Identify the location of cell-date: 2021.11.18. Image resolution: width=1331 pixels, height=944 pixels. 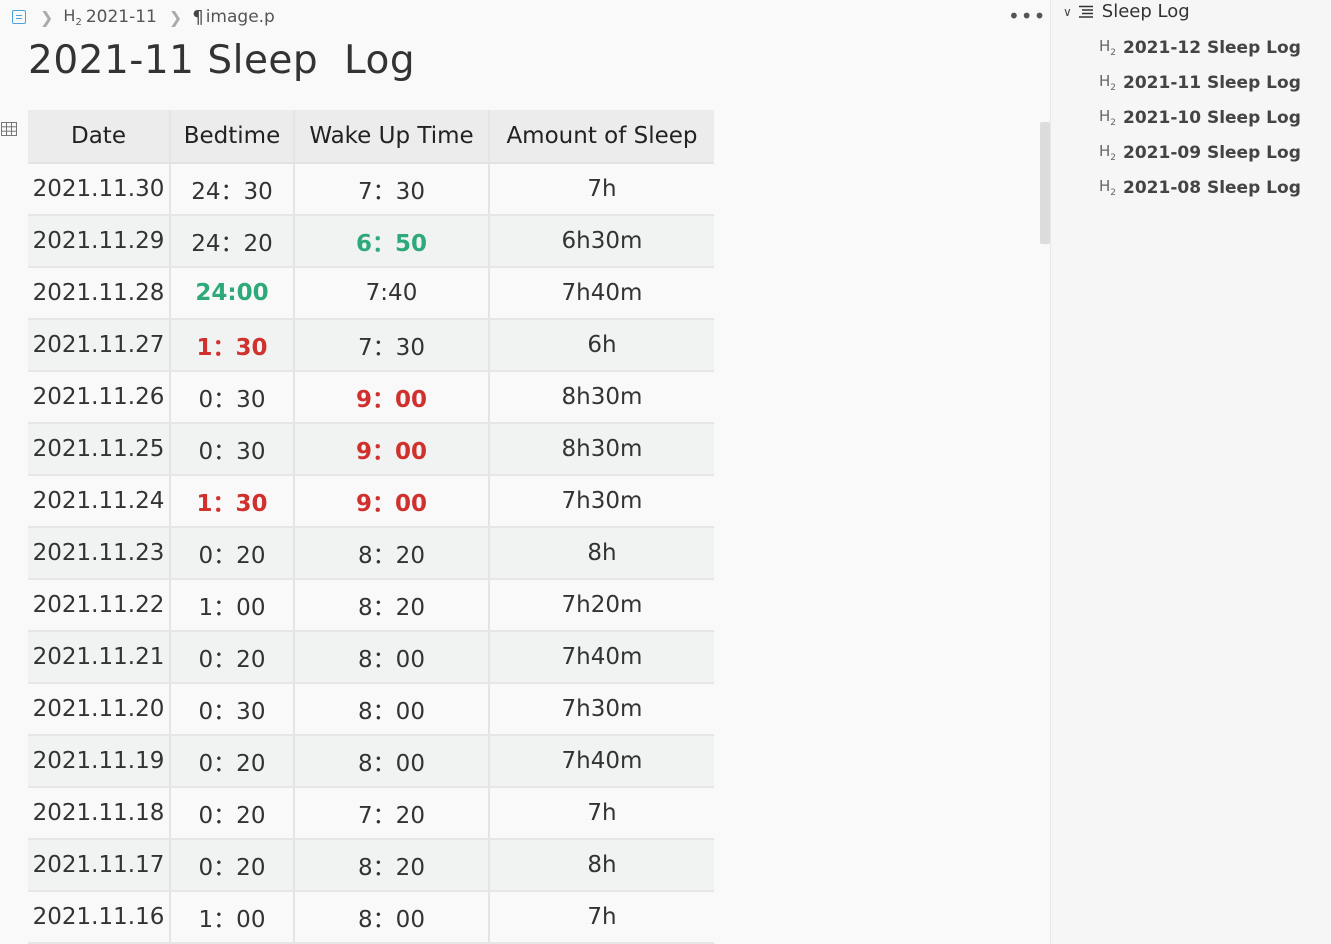
(99, 813).